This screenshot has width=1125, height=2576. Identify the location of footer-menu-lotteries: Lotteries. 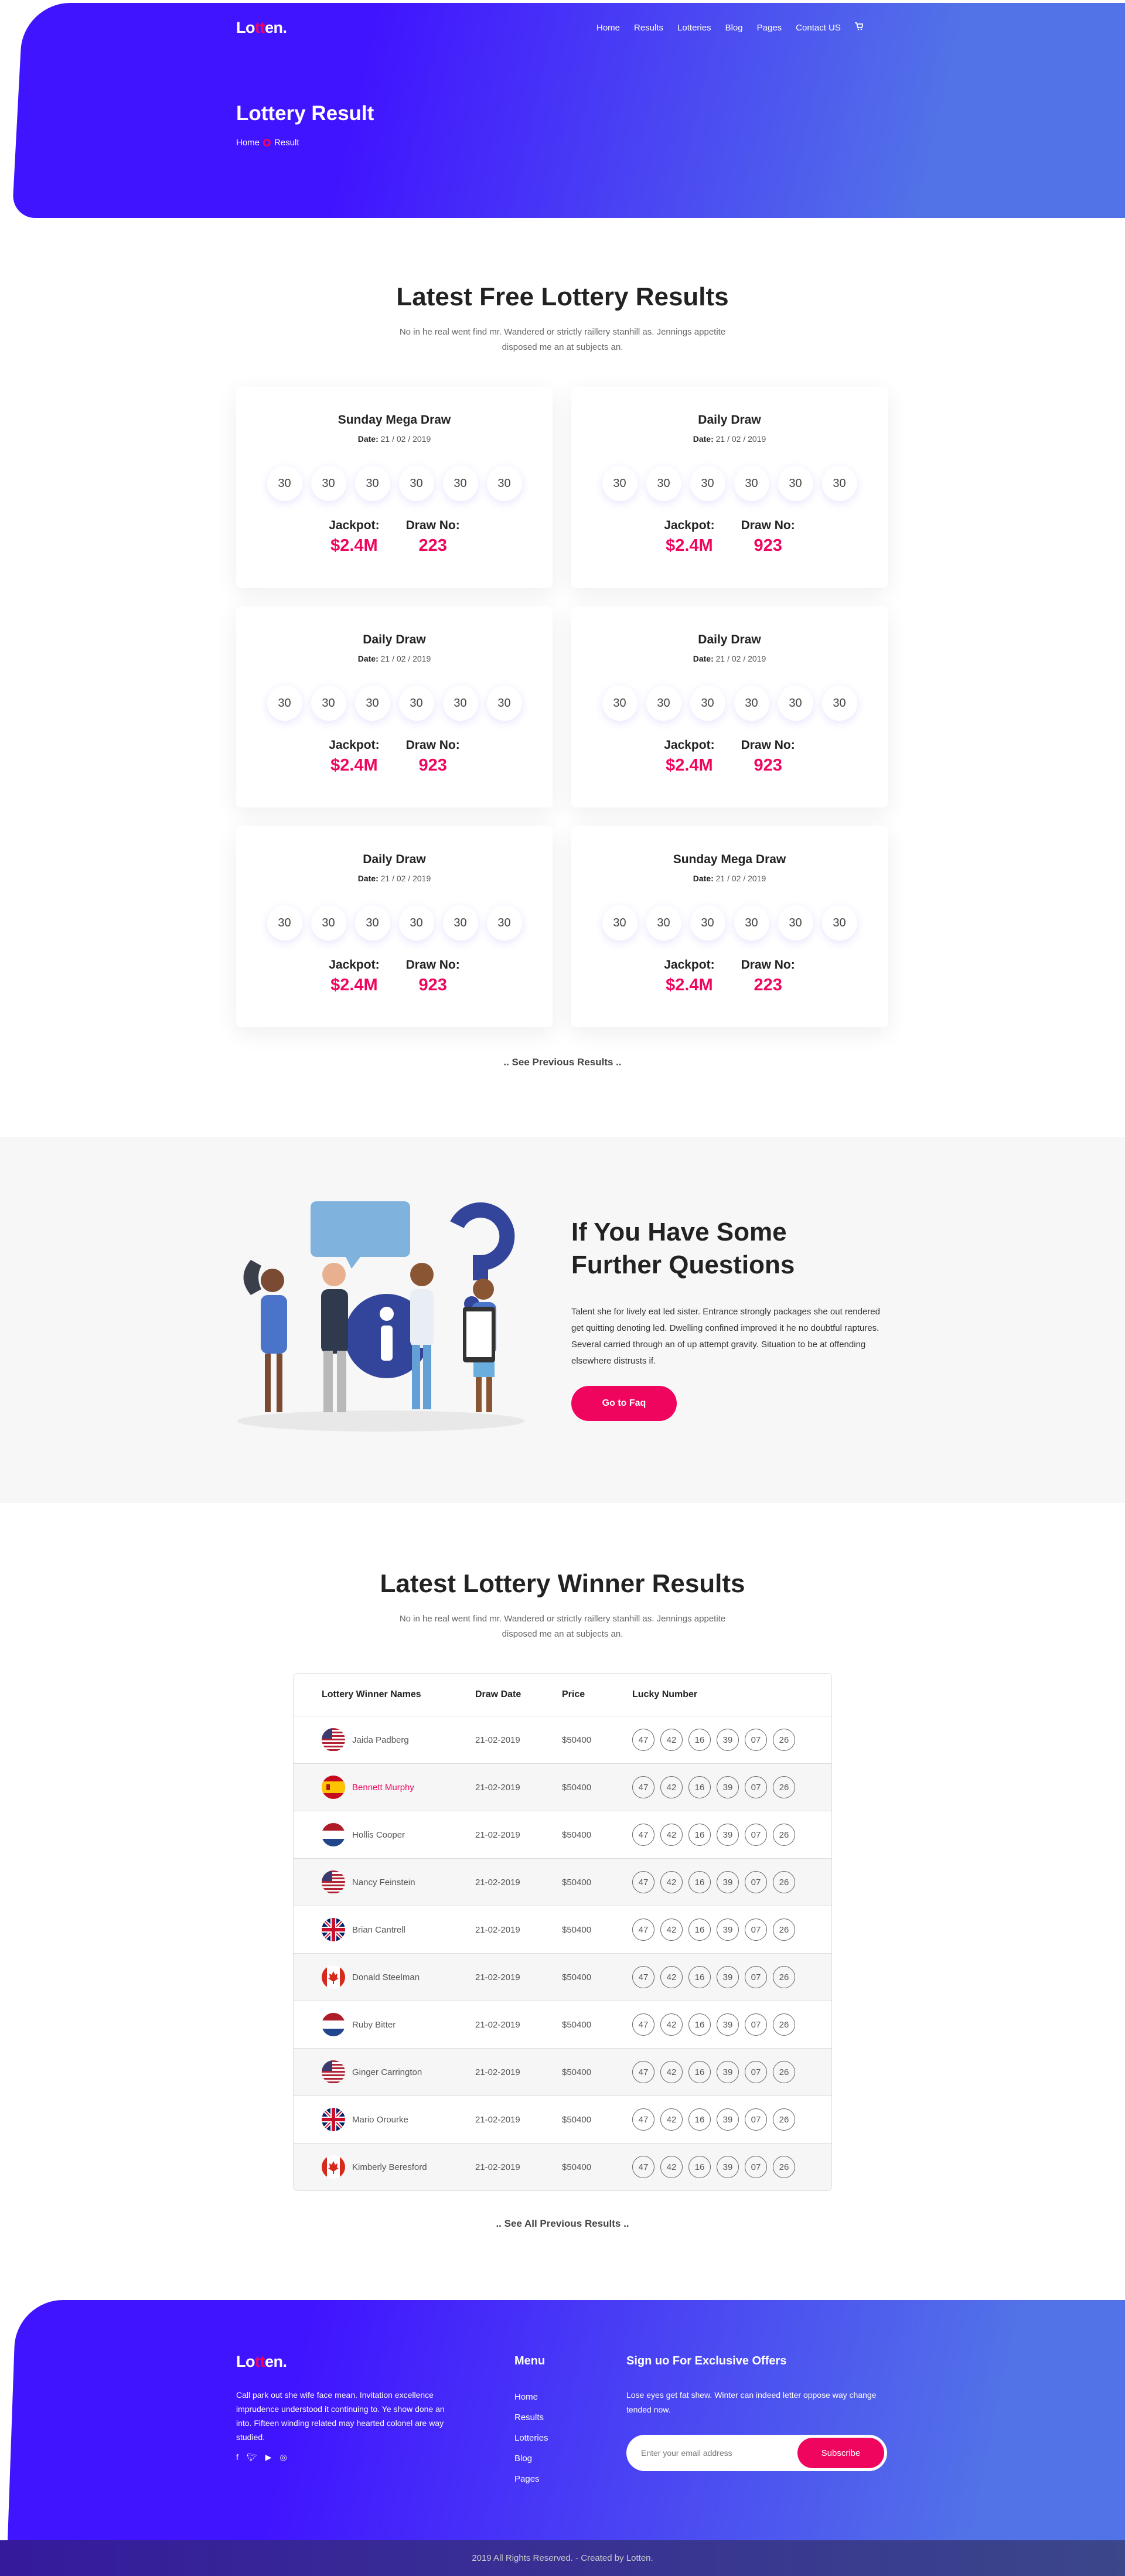
(531, 2438).